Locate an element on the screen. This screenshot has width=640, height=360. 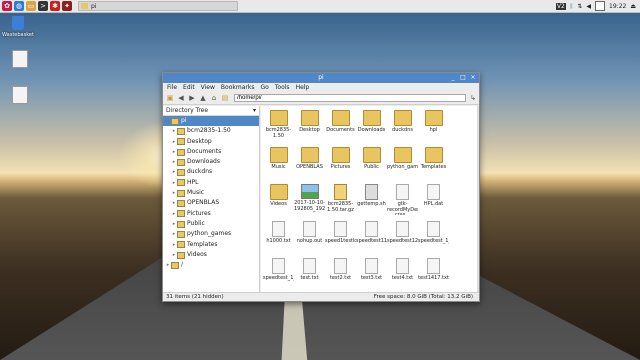
tree-item-label: / is located at coordinates (182, 265).